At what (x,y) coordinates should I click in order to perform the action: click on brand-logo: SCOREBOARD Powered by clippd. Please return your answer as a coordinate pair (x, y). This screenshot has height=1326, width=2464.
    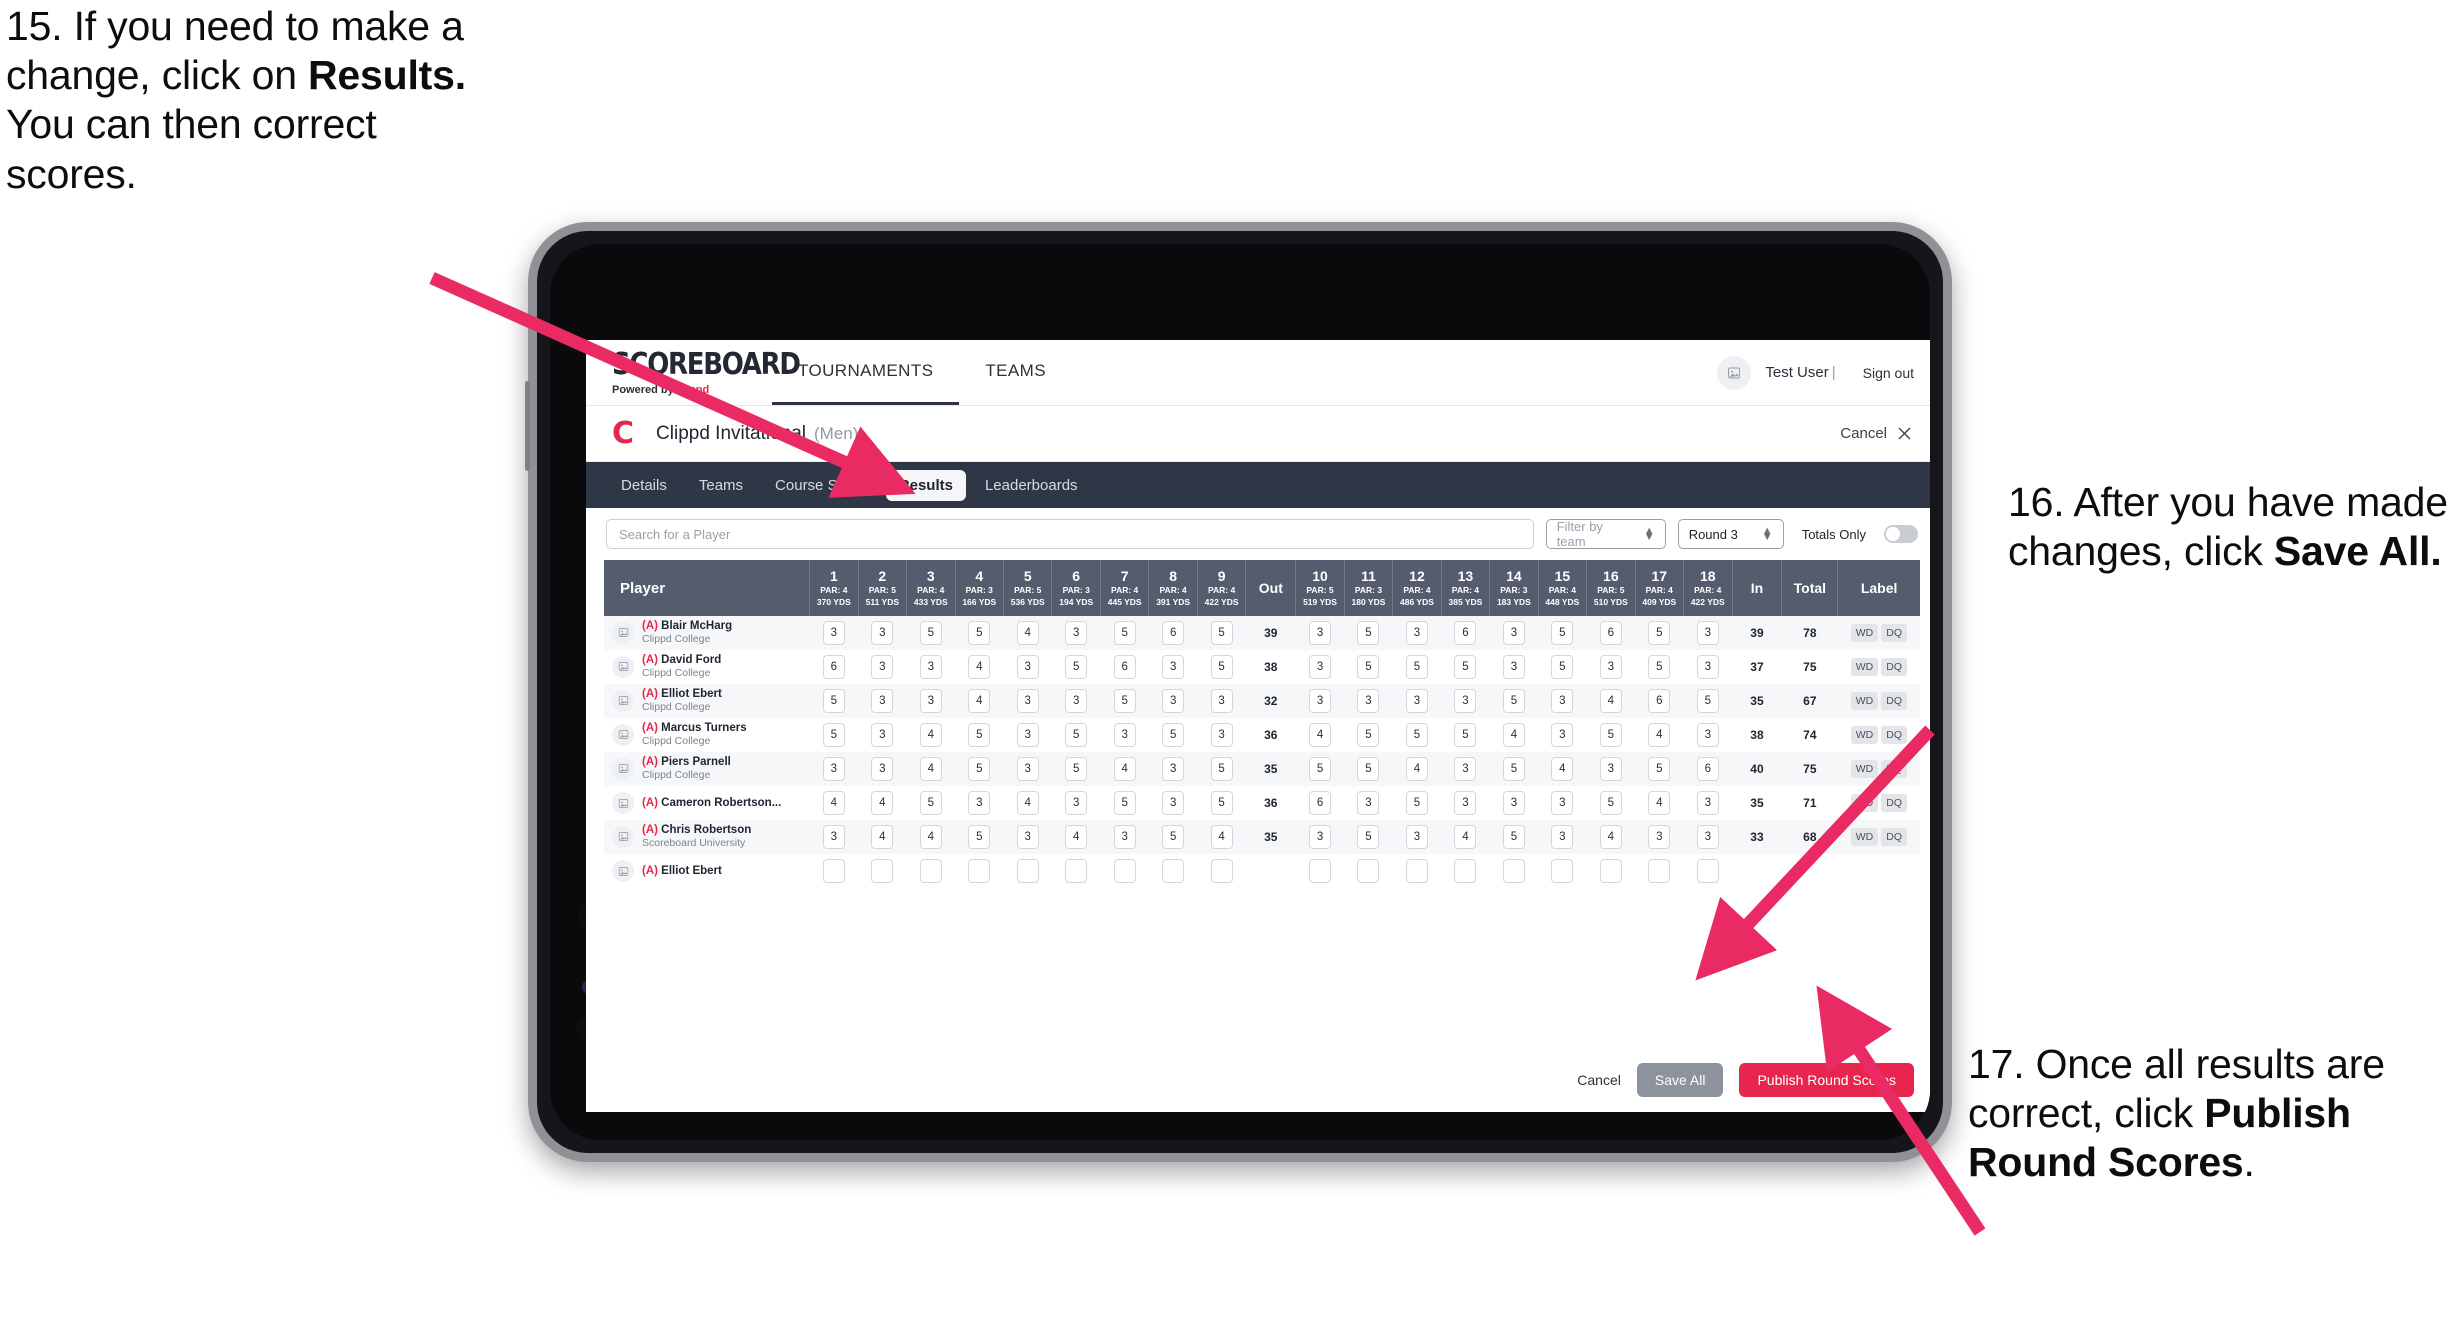
    Looking at the image, I should click on (693, 372).